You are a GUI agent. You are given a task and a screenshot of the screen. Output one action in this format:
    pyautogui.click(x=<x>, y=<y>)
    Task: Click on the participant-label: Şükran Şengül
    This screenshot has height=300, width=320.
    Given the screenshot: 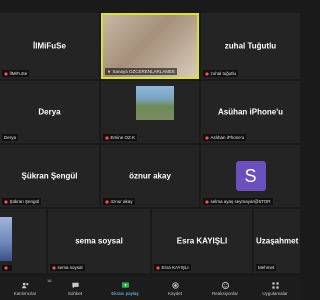 What is the action you would take?
    pyautogui.click(x=22, y=201)
    